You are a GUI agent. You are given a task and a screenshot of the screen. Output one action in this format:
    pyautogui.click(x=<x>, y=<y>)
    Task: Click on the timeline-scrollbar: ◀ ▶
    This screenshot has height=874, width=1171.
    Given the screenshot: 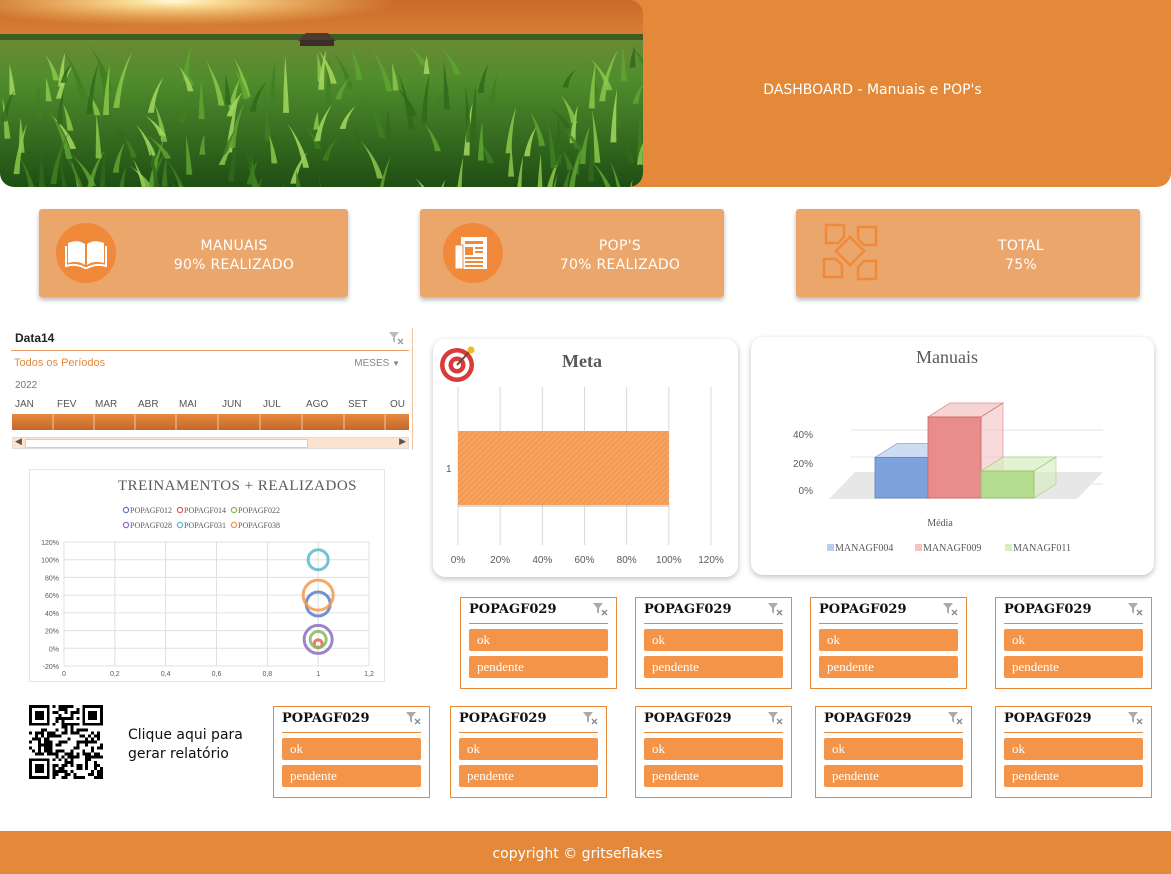 What is the action you would take?
    pyautogui.click(x=210, y=442)
    